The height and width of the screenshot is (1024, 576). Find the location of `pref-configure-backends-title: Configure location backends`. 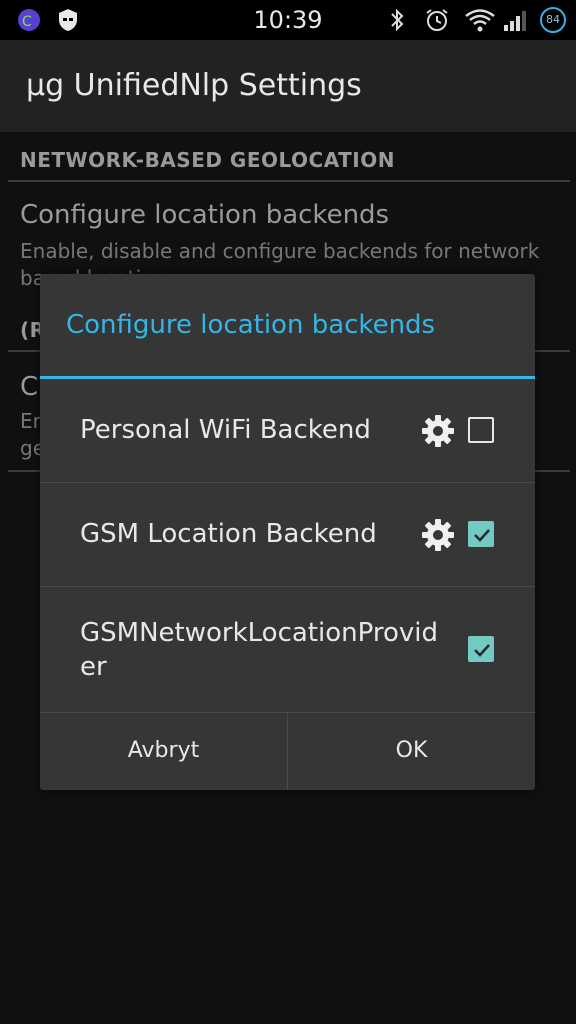

pref-configure-backends-title: Configure location backends is located at coordinates (204, 215).